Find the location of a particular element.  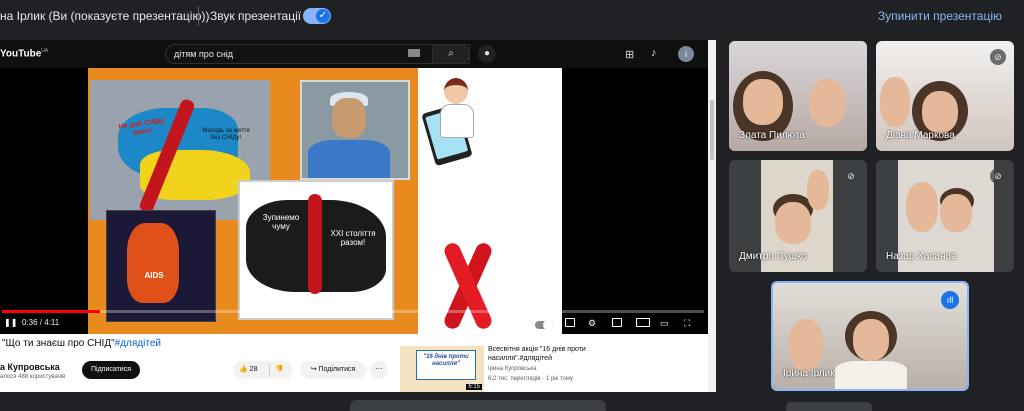

youtube-logo: YouTubeUA is located at coordinates (24, 53).